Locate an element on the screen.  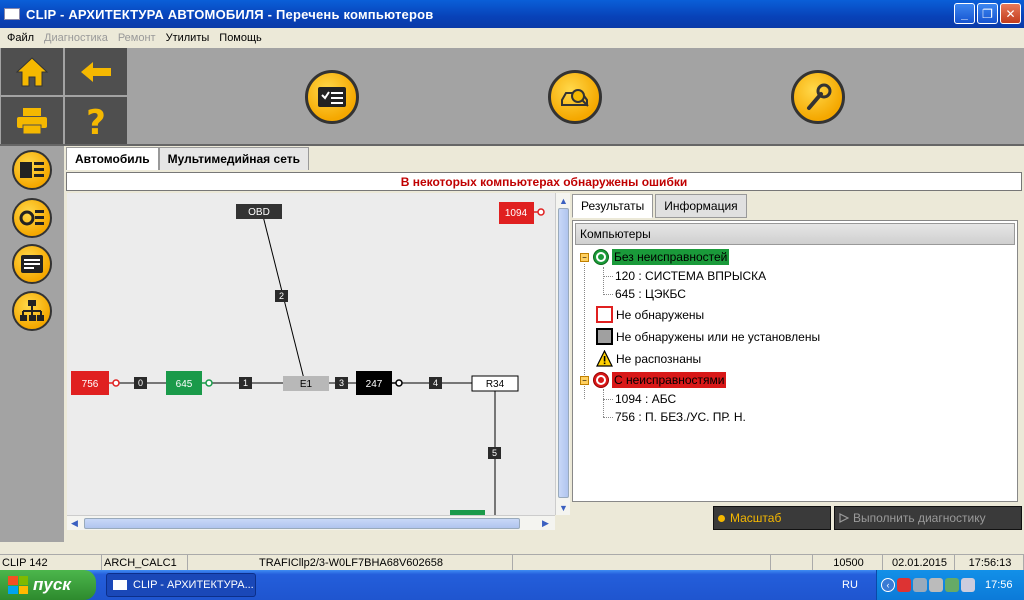
scale-button-label: Масштаб is located at coordinates (756, 518).